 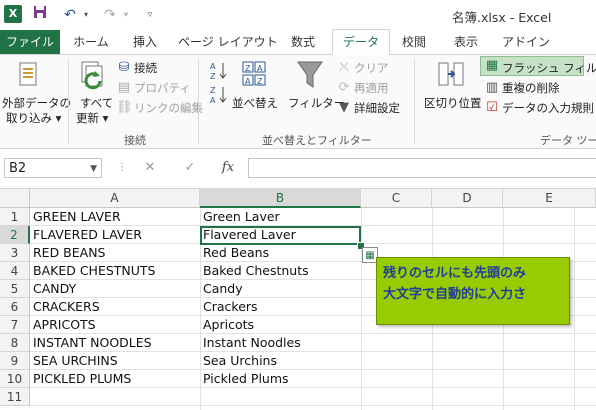 I want to click on redo-dropdown-icon: ▾, so click(x=126, y=15).